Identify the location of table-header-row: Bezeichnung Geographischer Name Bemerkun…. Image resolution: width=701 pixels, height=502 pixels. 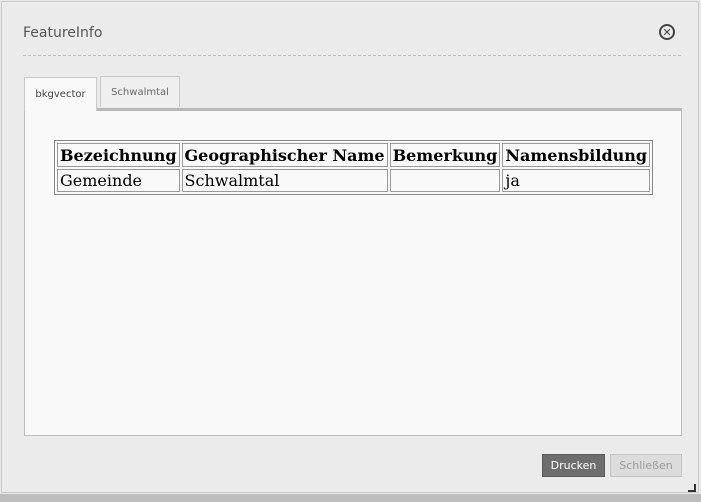
(354, 155).